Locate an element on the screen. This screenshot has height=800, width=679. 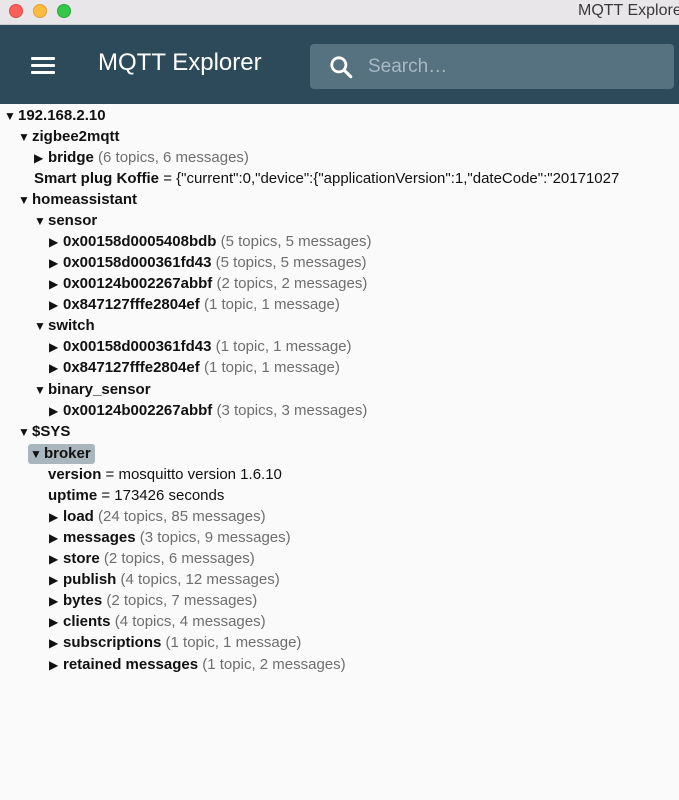
node-label: publish is located at coordinates (90, 579).